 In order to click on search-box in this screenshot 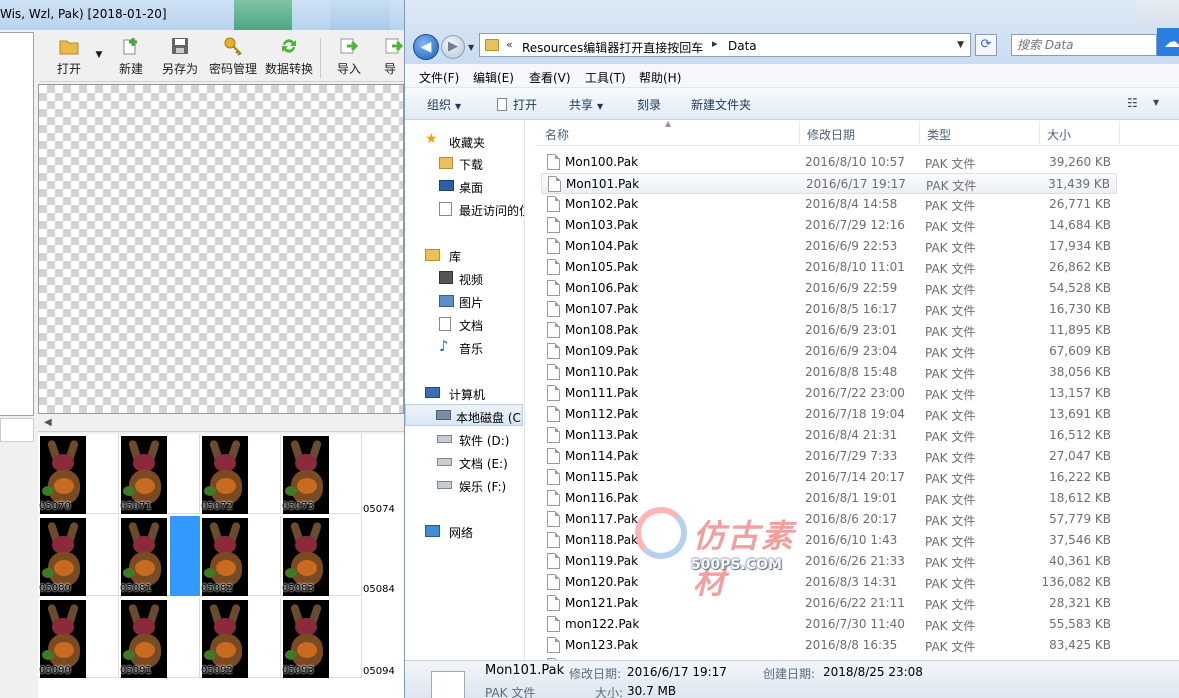, I will do `click(1084, 45)`.